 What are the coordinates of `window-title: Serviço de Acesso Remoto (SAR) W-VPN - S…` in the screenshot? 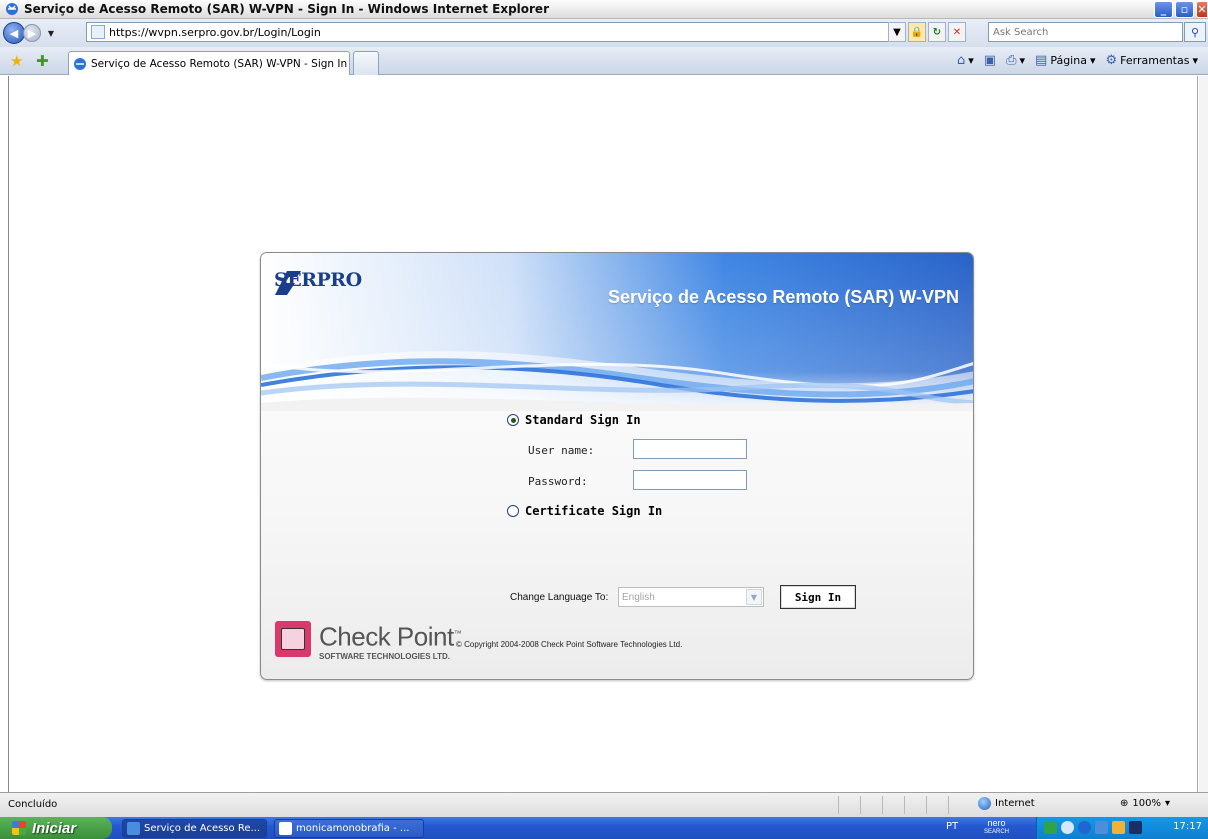 It's located at (286, 9).